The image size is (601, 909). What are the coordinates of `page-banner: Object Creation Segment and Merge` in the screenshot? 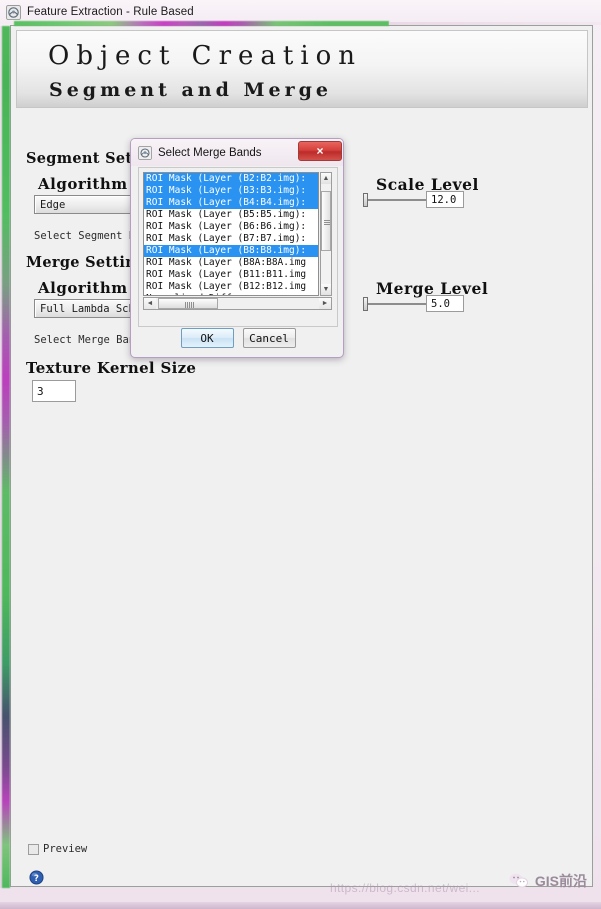 It's located at (302, 69).